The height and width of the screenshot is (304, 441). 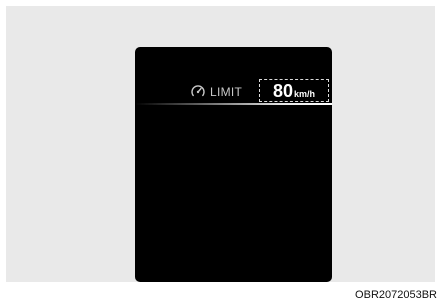 What do you see at coordinates (233, 104) in the screenshot?
I see `divider-line` at bounding box center [233, 104].